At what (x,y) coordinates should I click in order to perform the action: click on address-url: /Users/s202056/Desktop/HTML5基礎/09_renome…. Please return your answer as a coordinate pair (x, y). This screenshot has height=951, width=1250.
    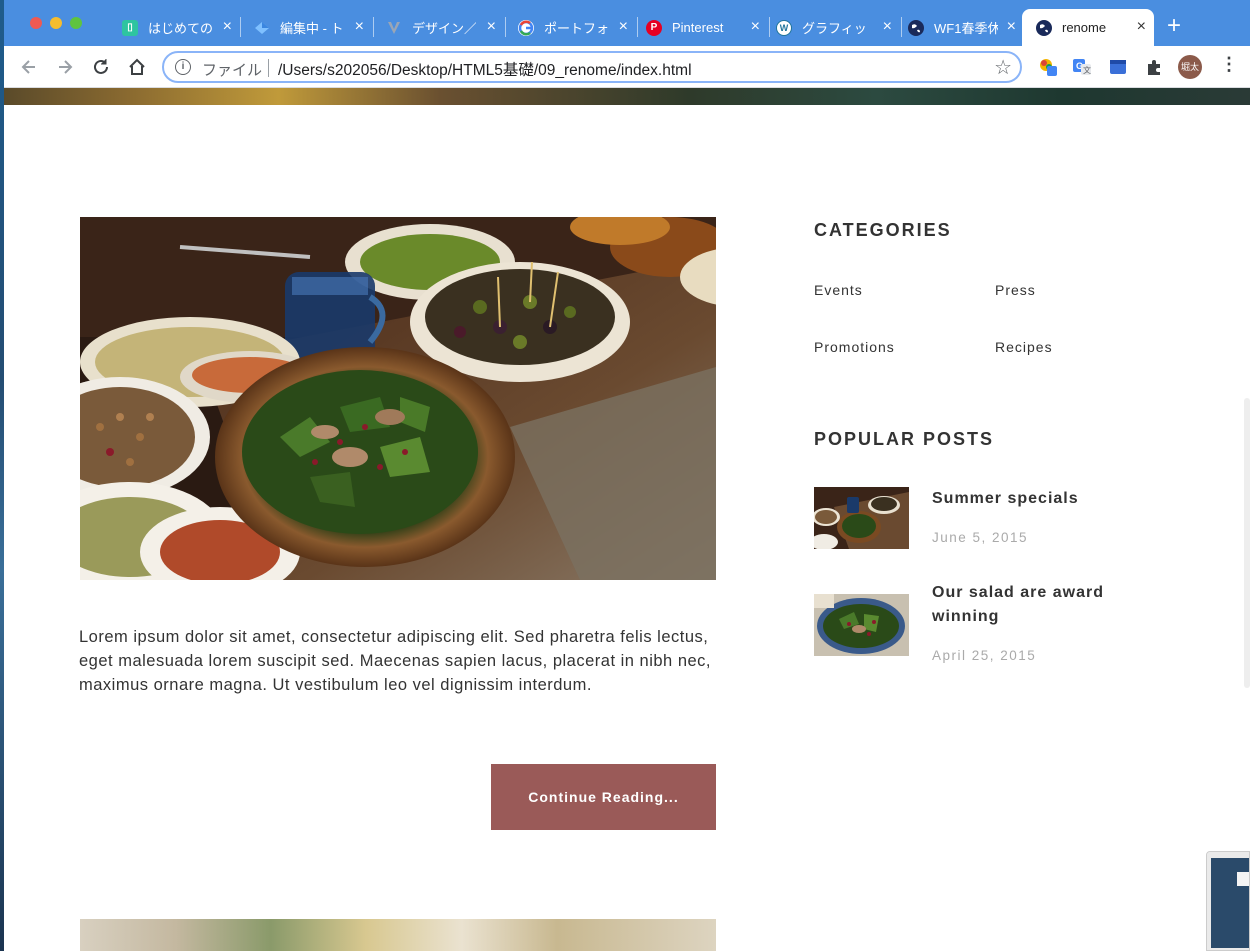
    Looking at the image, I should click on (485, 69).